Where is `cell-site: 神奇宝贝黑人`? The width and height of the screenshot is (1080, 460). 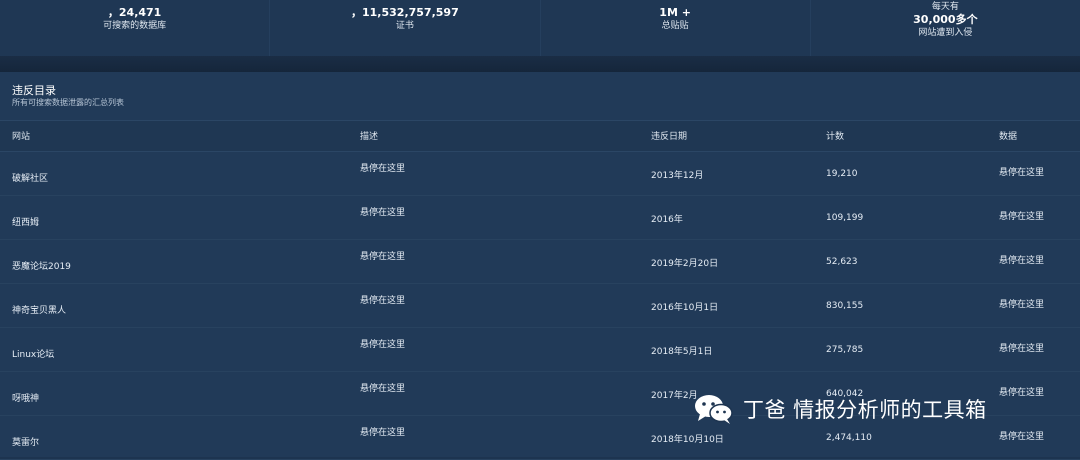
cell-site: 神奇宝贝黑人 is located at coordinates (39, 311).